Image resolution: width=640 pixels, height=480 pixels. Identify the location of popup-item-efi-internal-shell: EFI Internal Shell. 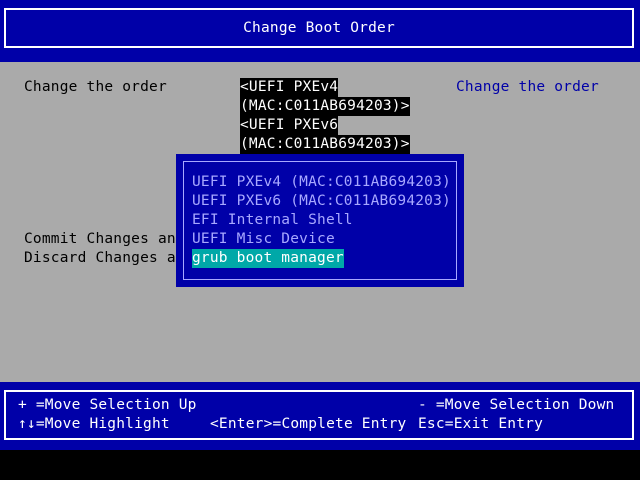
(272, 220).